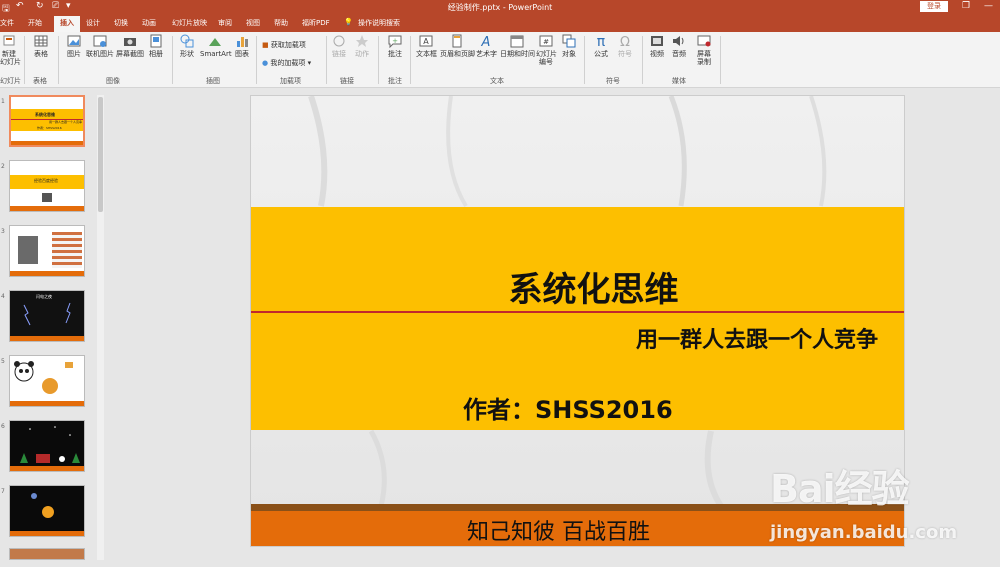  I want to click on smartart-icon, so click(215, 42).